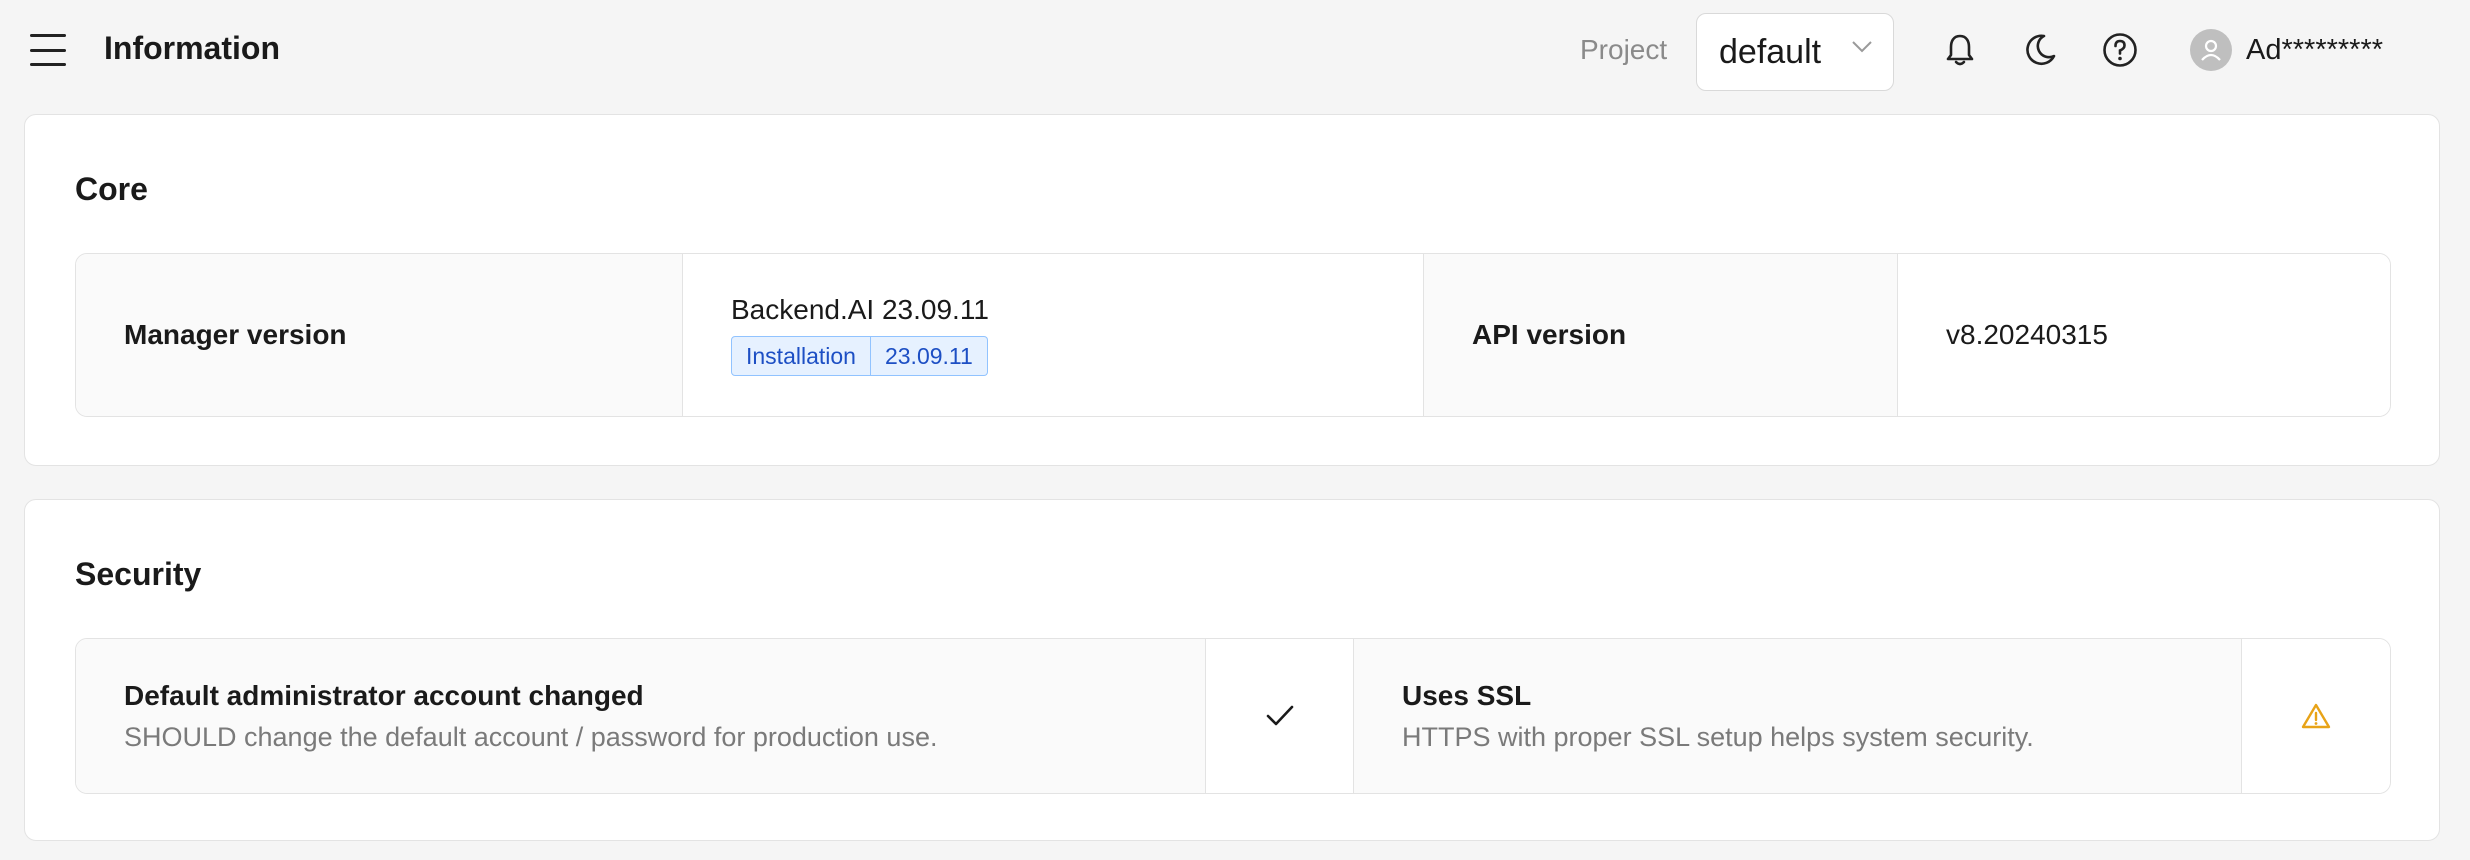  Describe the element at coordinates (2211, 50) in the screenshot. I see `user-avatar-icon` at that location.